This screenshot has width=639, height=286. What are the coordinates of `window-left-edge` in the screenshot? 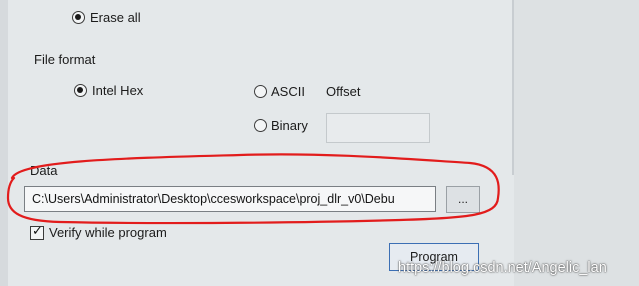 It's located at (4, 143).